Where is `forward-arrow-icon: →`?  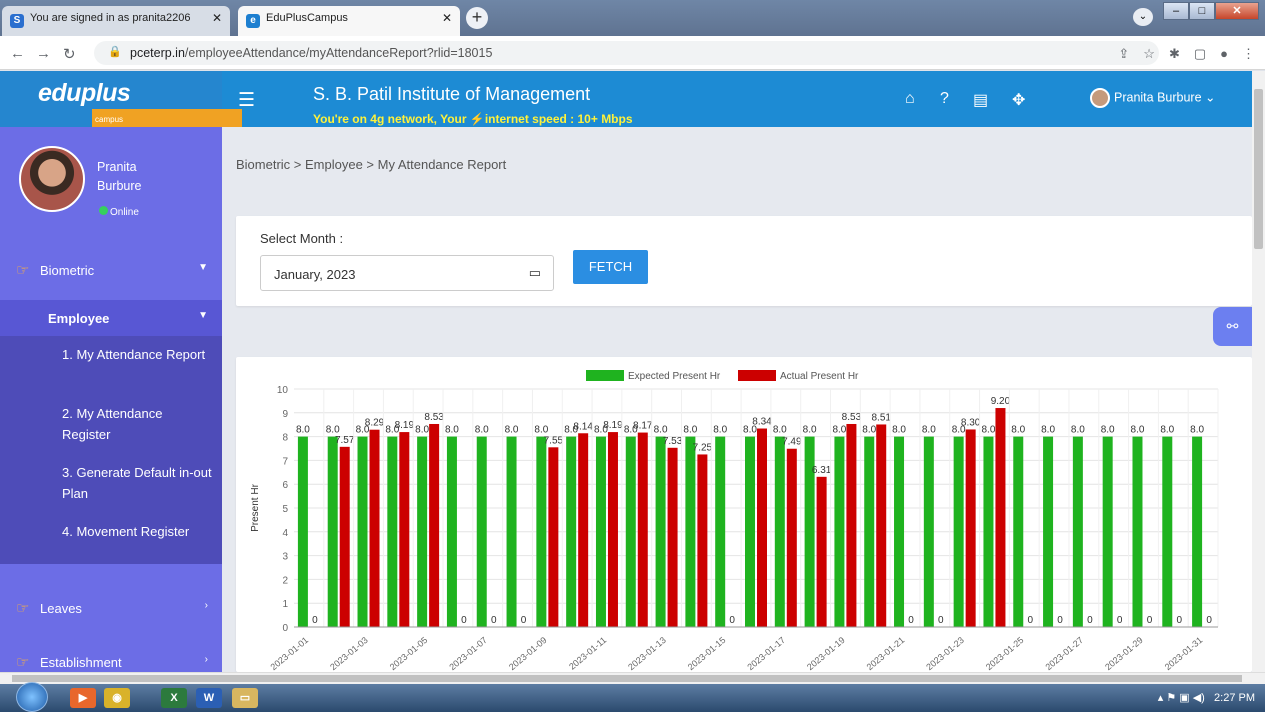
forward-arrow-icon: → is located at coordinates (43, 53).